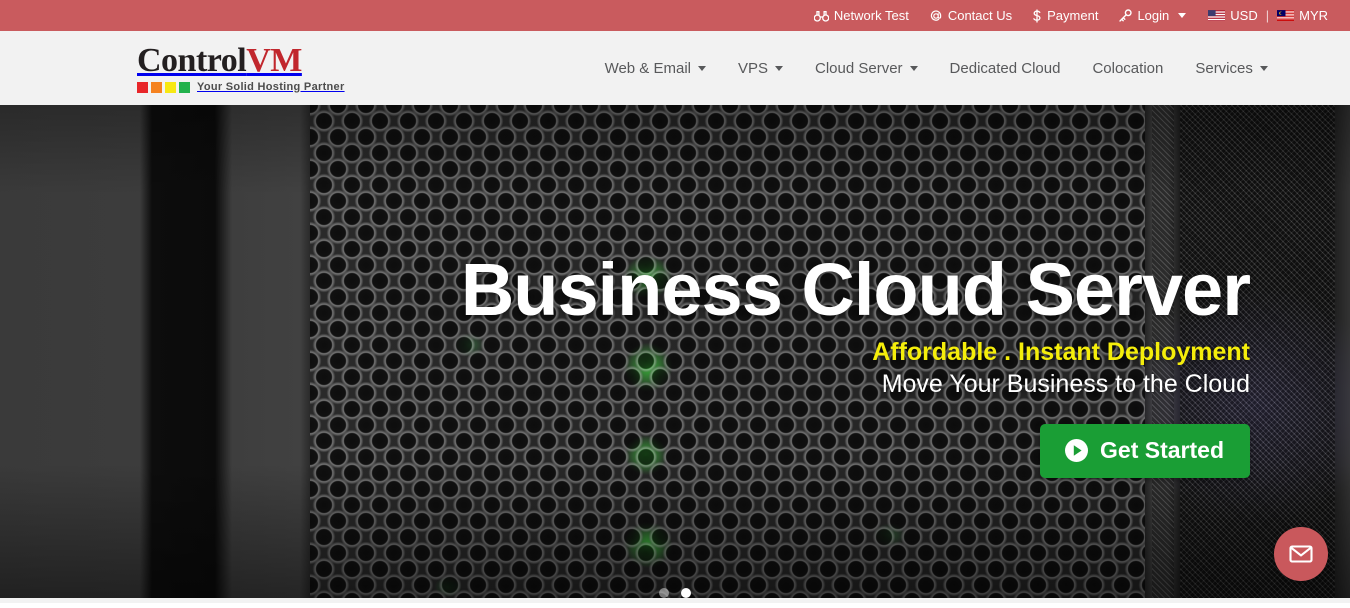 Image resolution: width=1350 pixels, height=608 pixels. Describe the element at coordinates (1244, 15) in the screenshot. I see `currency-label: USD` at that location.